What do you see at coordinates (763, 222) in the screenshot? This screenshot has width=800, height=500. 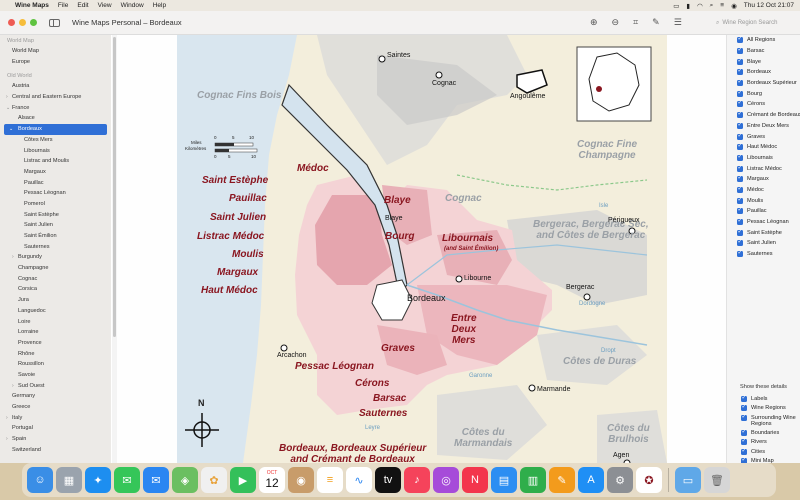 I see `checkbox-pessac-leognan: Pessac Léognan` at bounding box center [763, 222].